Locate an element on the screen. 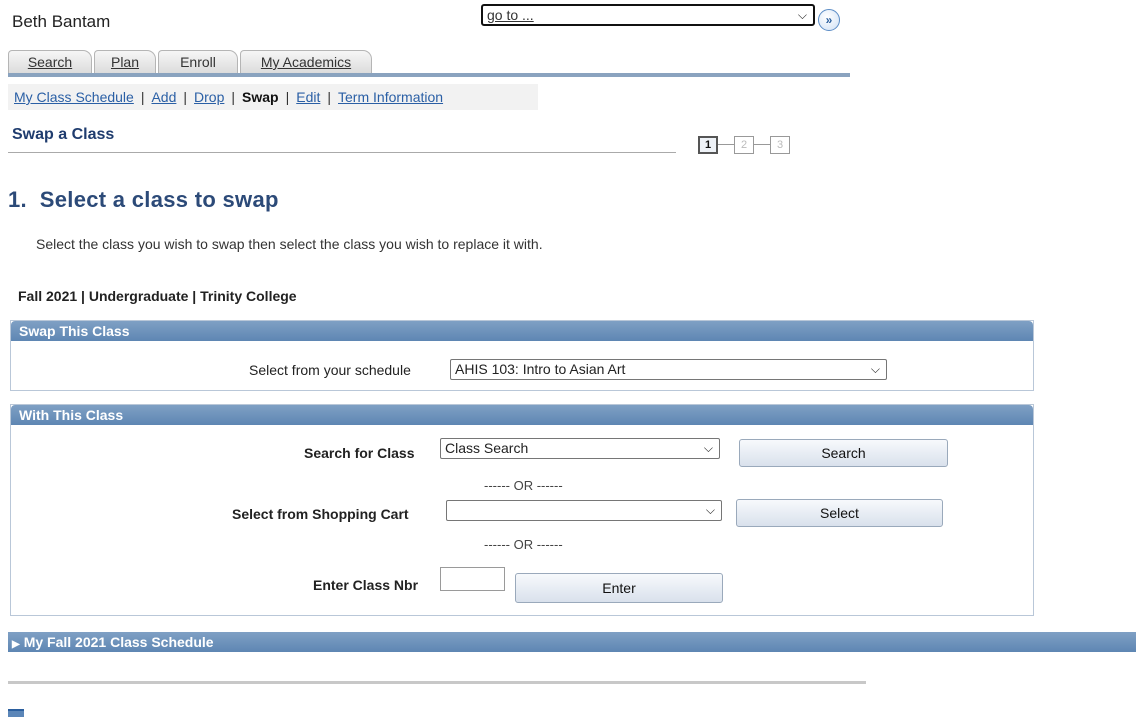  search-for-class-value: Class Search is located at coordinates (487, 448).